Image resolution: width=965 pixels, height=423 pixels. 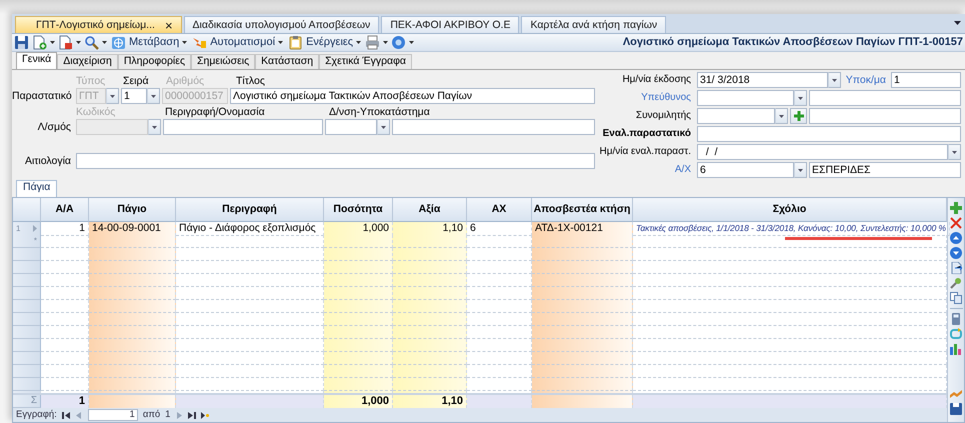 What do you see at coordinates (132, 210) in the screenshot?
I see `column-header: Πάγιο` at bounding box center [132, 210].